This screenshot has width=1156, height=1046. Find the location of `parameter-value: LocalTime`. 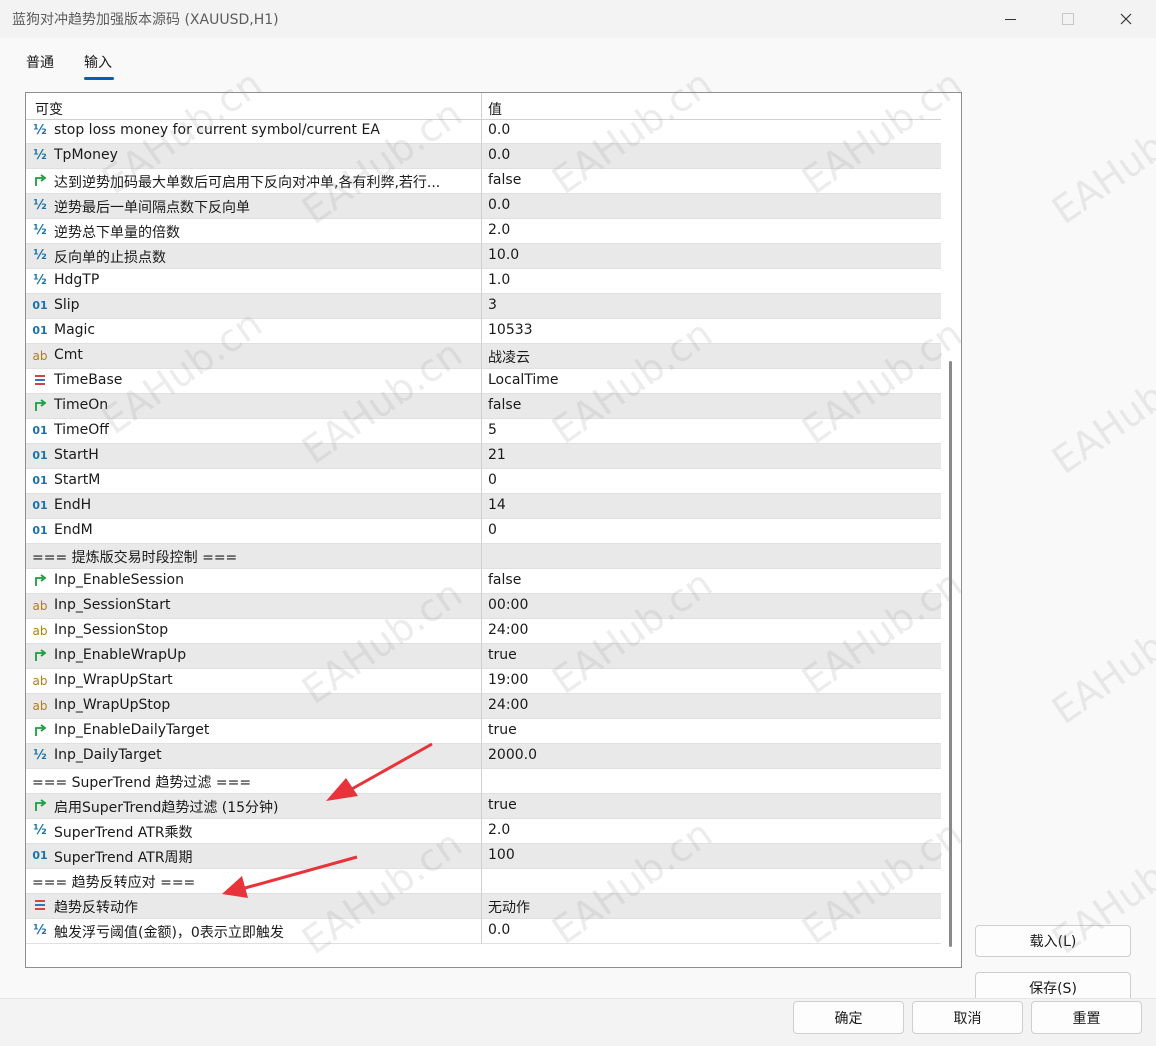

parameter-value: LocalTime is located at coordinates (523, 380).